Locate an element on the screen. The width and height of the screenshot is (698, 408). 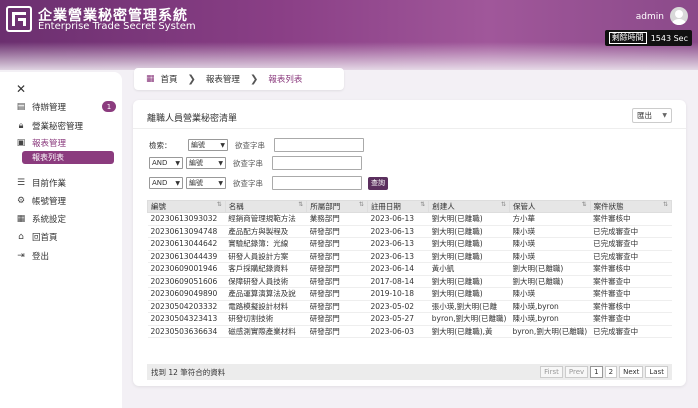
next-page-button: Next is located at coordinates (631, 372).